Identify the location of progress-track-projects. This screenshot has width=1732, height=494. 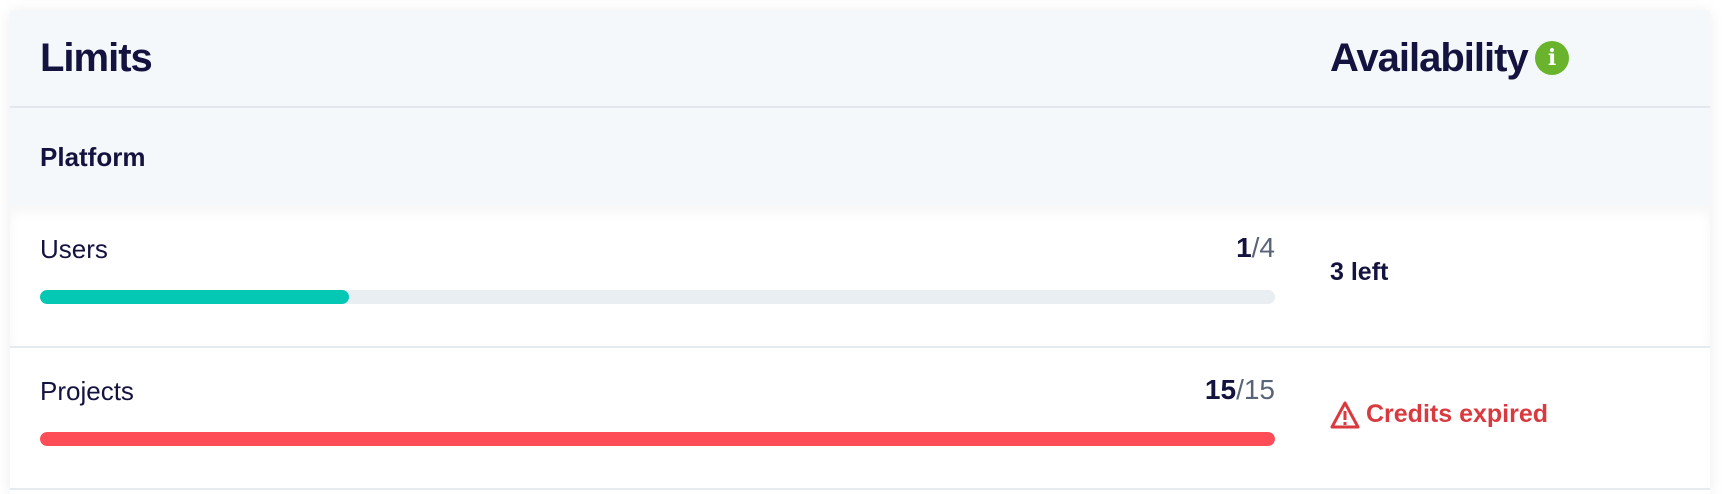
(657, 439).